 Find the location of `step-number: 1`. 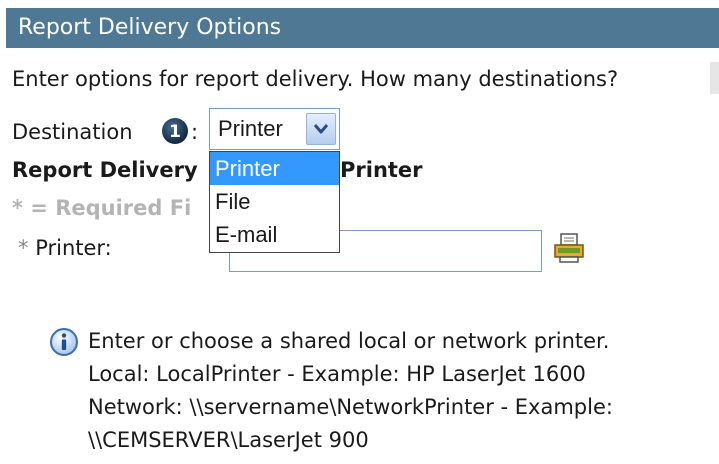

step-number: 1 is located at coordinates (175, 132).